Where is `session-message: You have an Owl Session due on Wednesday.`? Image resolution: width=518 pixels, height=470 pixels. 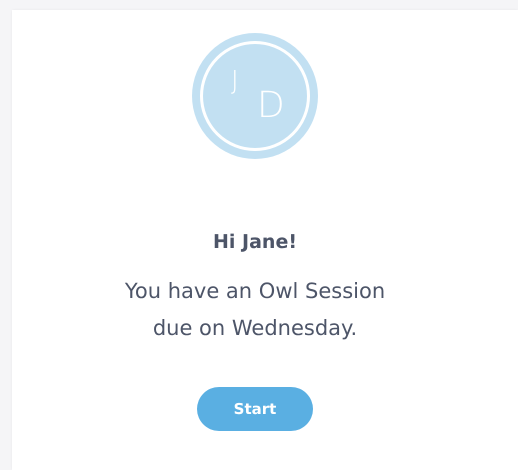 session-message: You have an Owl Session due on Wednesday. is located at coordinates (255, 310).